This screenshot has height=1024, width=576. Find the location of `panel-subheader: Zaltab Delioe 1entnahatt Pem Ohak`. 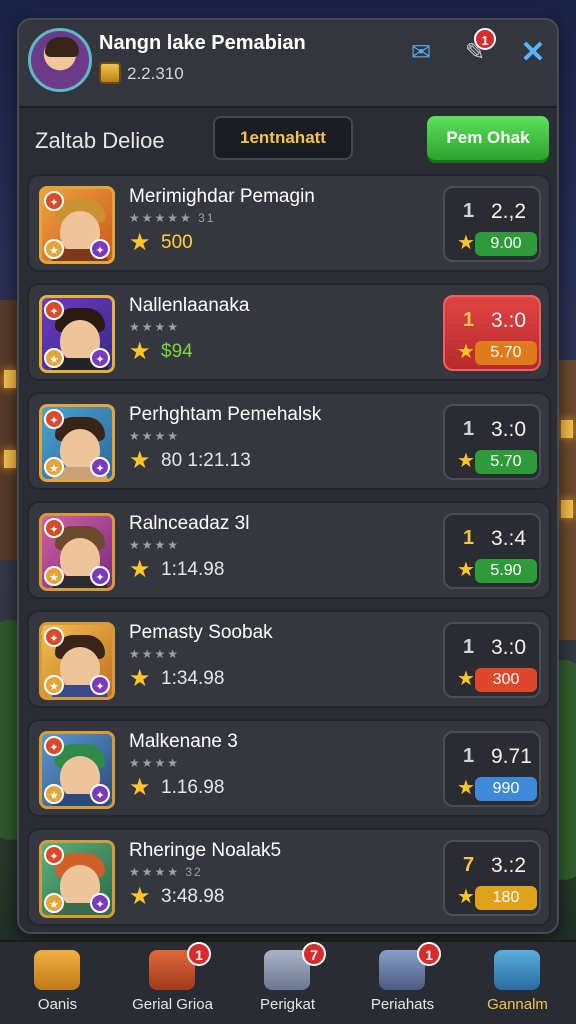

panel-subheader: Zaltab Delioe 1entnahatt Pem Ohak is located at coordinates (288, 141).